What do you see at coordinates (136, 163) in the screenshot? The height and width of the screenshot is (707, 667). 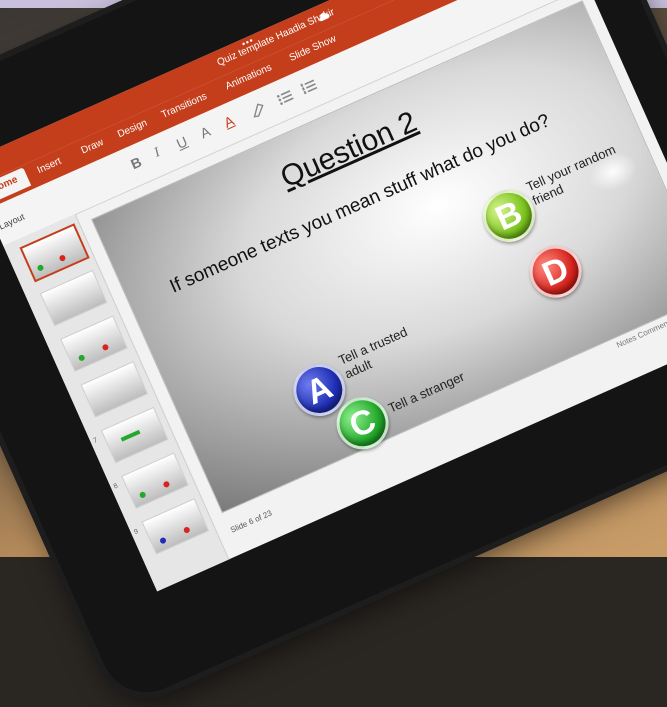 I see `bold-button: B` at bounding box center [136, 163].